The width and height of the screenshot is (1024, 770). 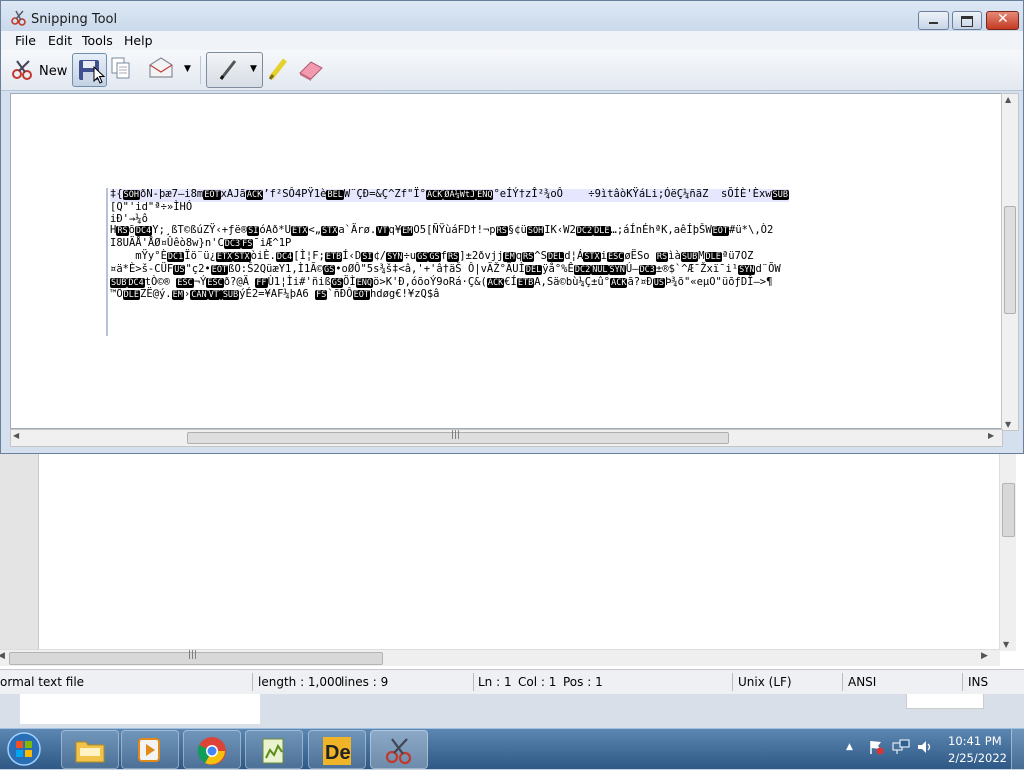 I want to click on snip-text-segment: ð?@Ä, so click(x=239, y=281).